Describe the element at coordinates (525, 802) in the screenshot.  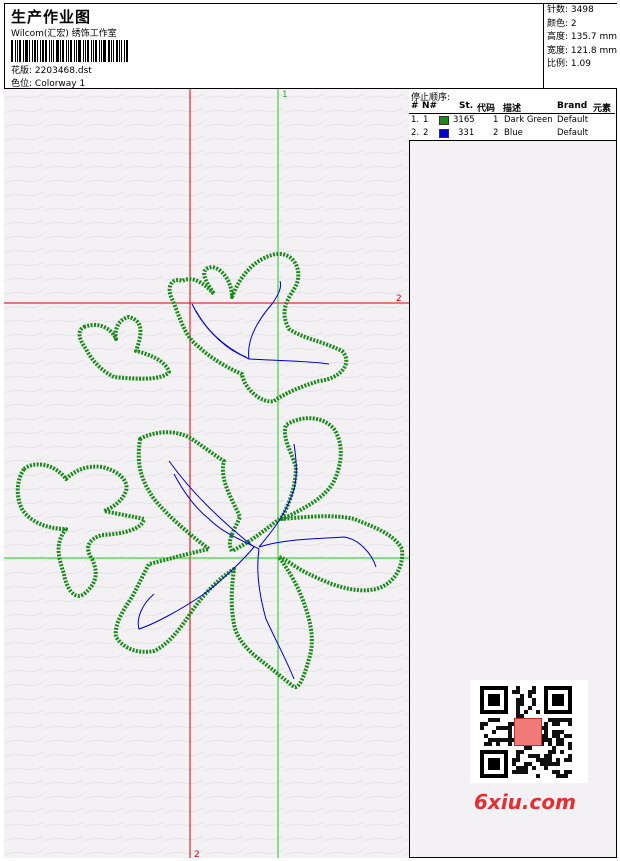
I see `watermark-brand: 6xiu.com` at that location.